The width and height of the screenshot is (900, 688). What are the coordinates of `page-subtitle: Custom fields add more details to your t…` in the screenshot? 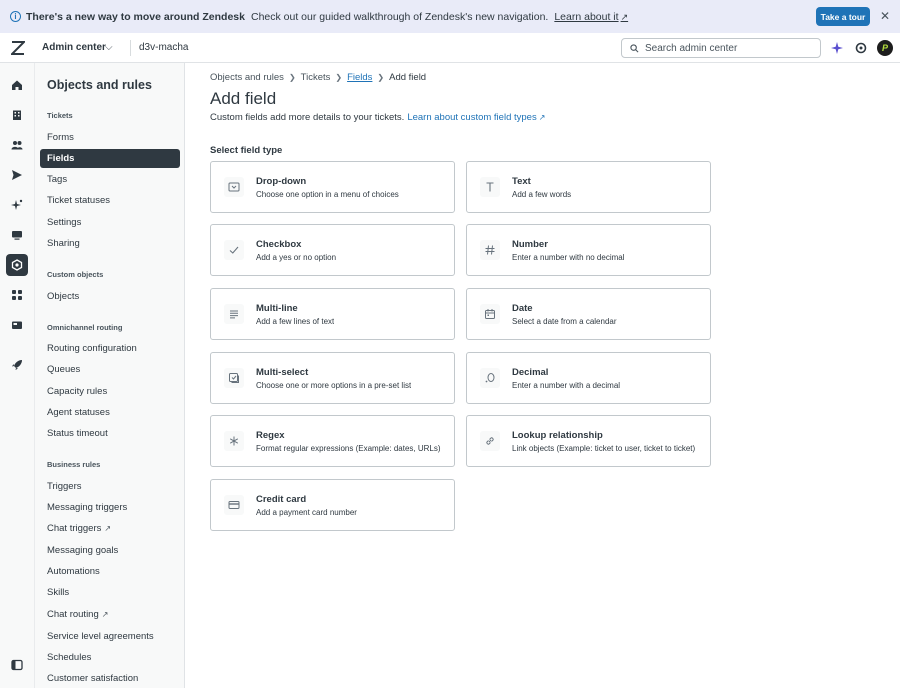 It's located at (377, 117).